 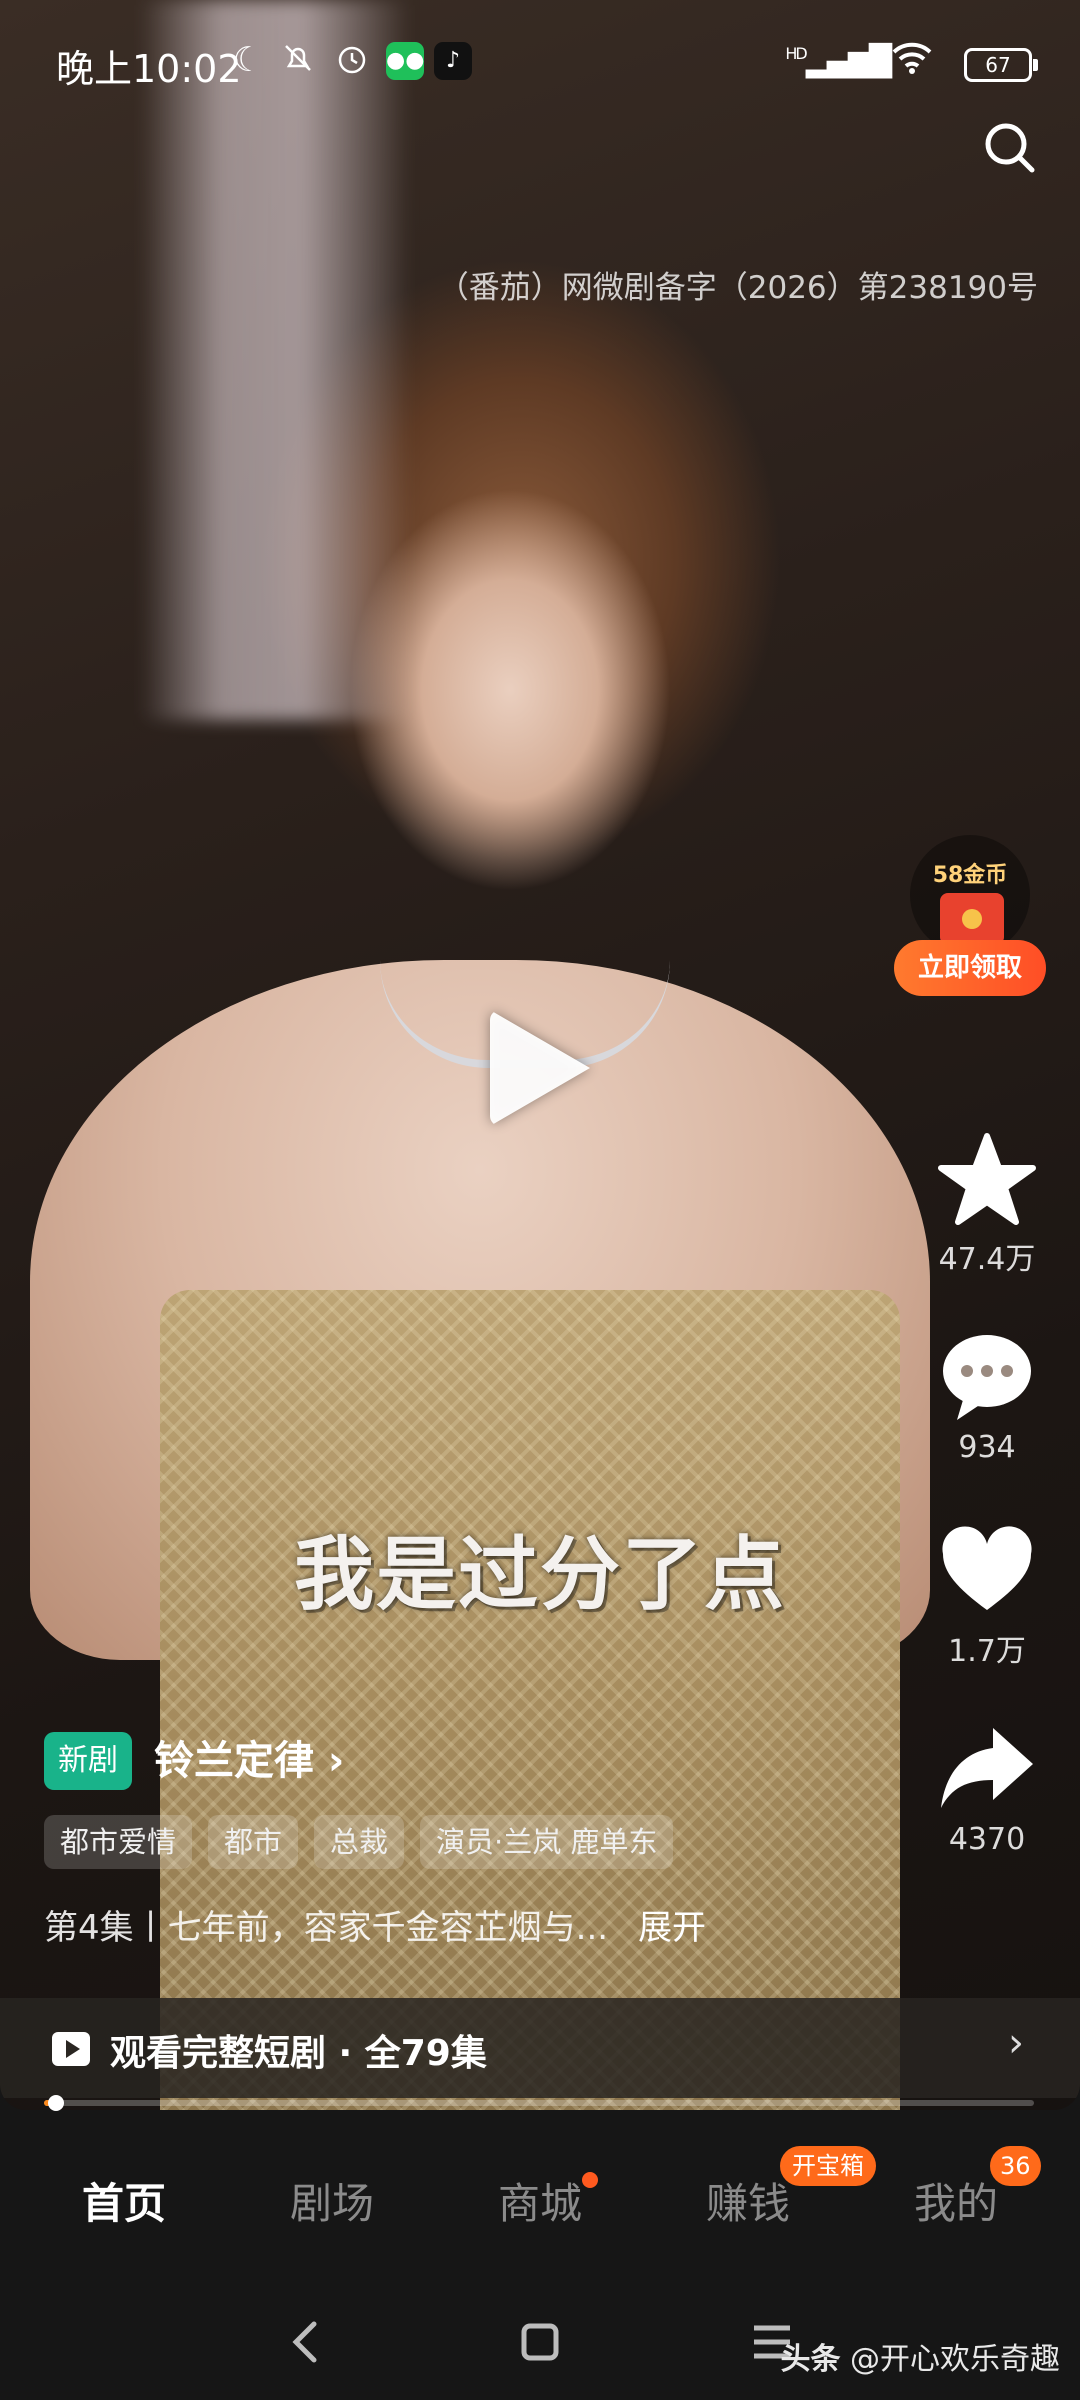 What do you see at coordinates (1010, 148) in the screenshot?
I see `search-icon` at bounding box center [1010, 148].